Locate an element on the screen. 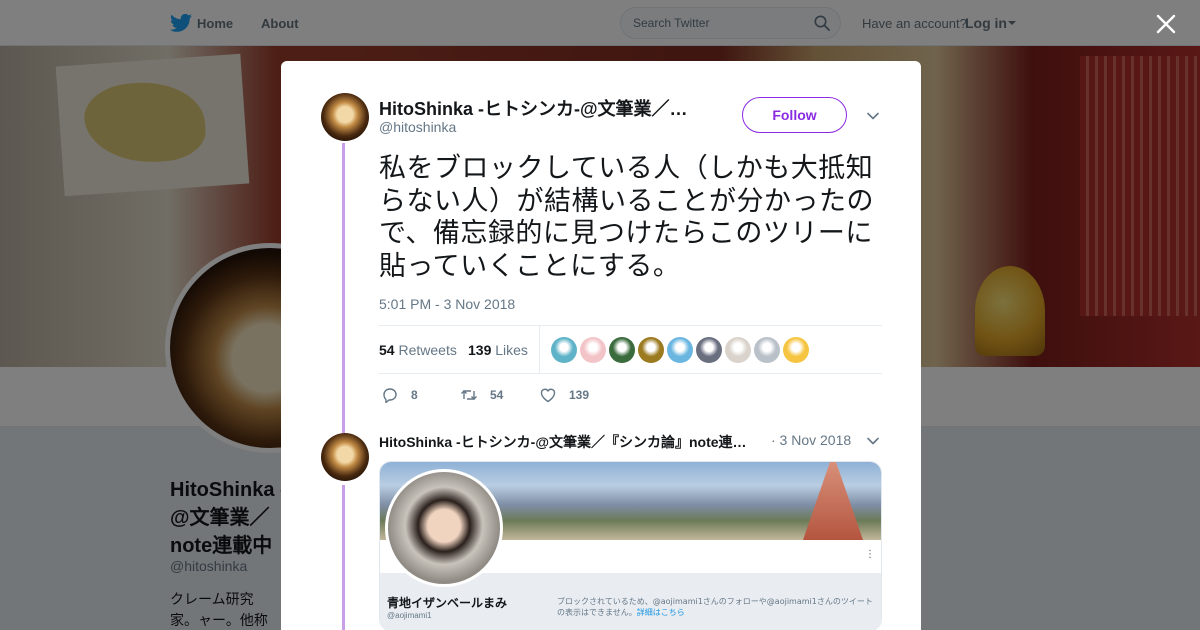 This screenshot has height=630, width=1200. embed-profile-photo is located at coordinates (444, 528).